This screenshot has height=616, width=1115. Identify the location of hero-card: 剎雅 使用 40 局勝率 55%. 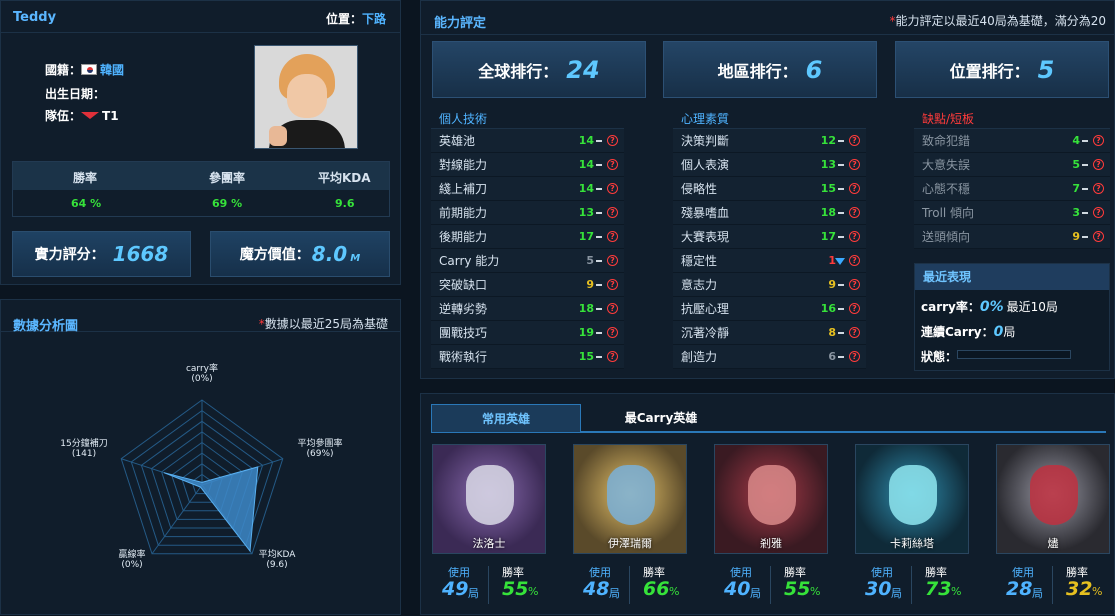
(771, 526).